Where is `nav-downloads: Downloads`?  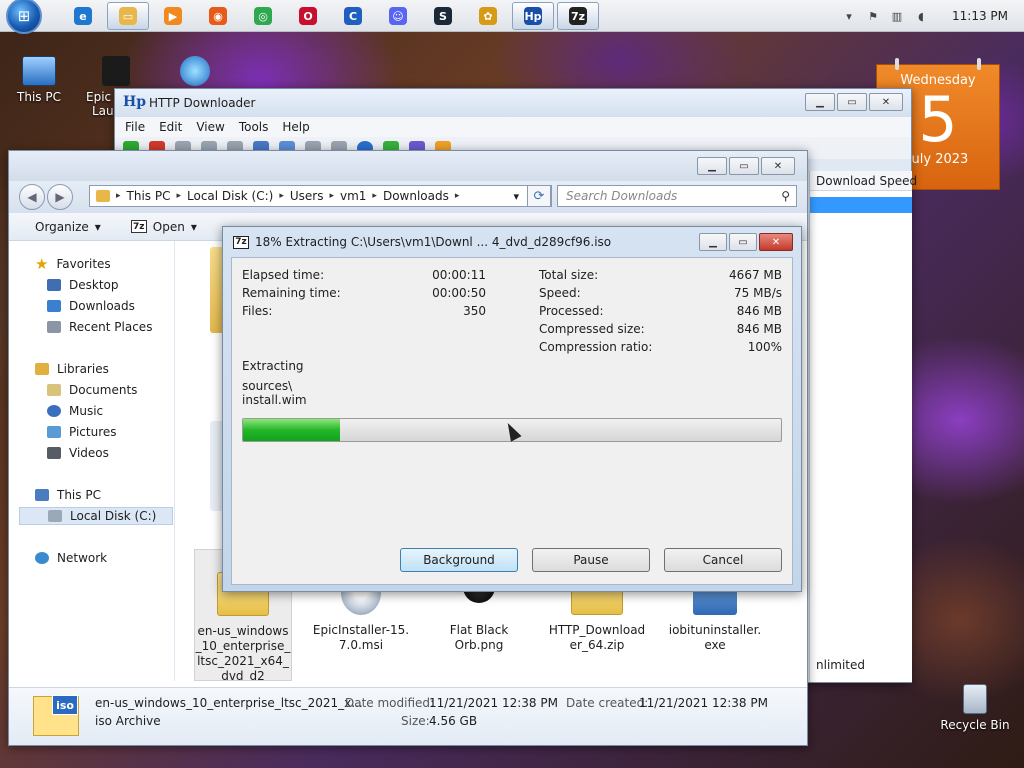
nav-downloads: Downloads is located at coordinates (91, 306).